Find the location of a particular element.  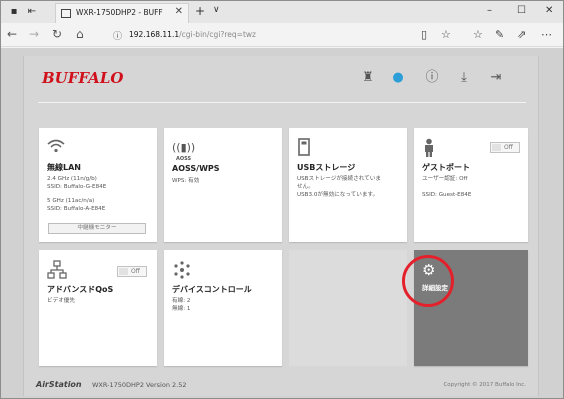

minimize-button: – is located at coordinates (489, 10).